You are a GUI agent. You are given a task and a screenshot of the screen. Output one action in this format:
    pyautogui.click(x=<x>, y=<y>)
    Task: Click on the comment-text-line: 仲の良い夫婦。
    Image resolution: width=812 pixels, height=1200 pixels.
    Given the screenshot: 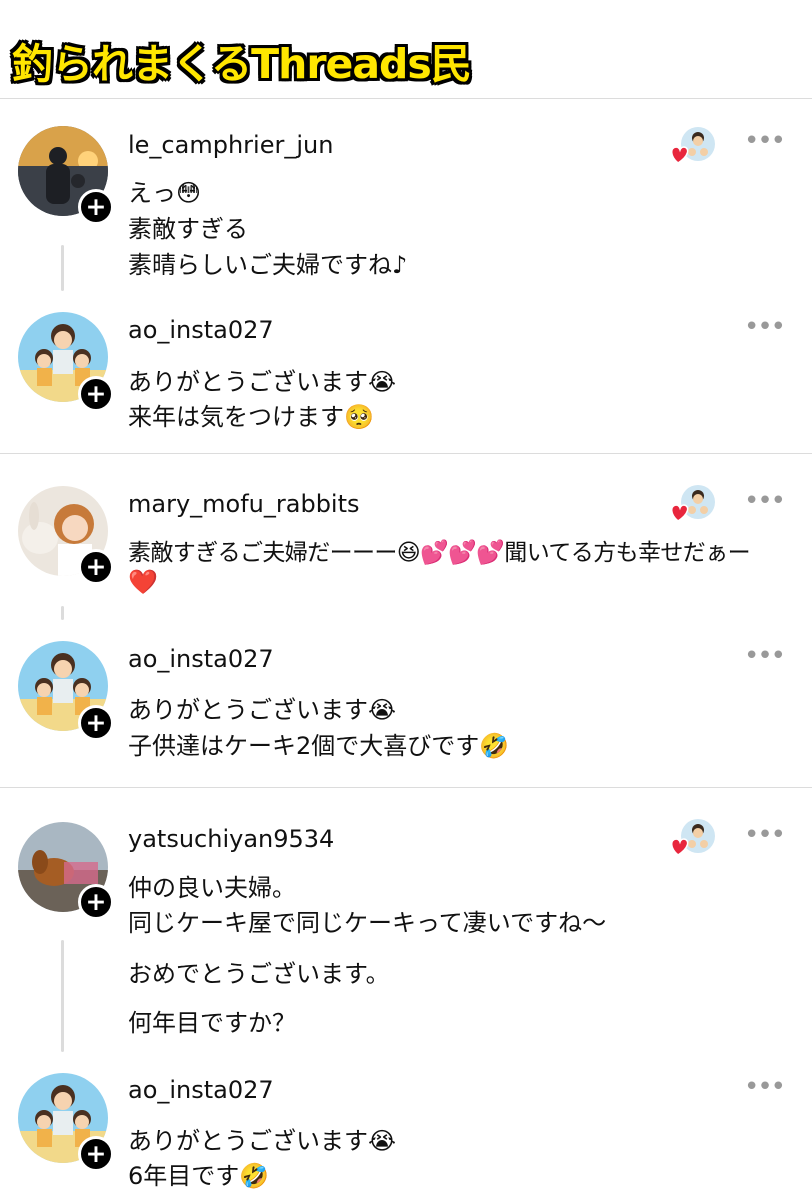 What is the action you would take?
    pyautogui.click(x=212, y=888)
    